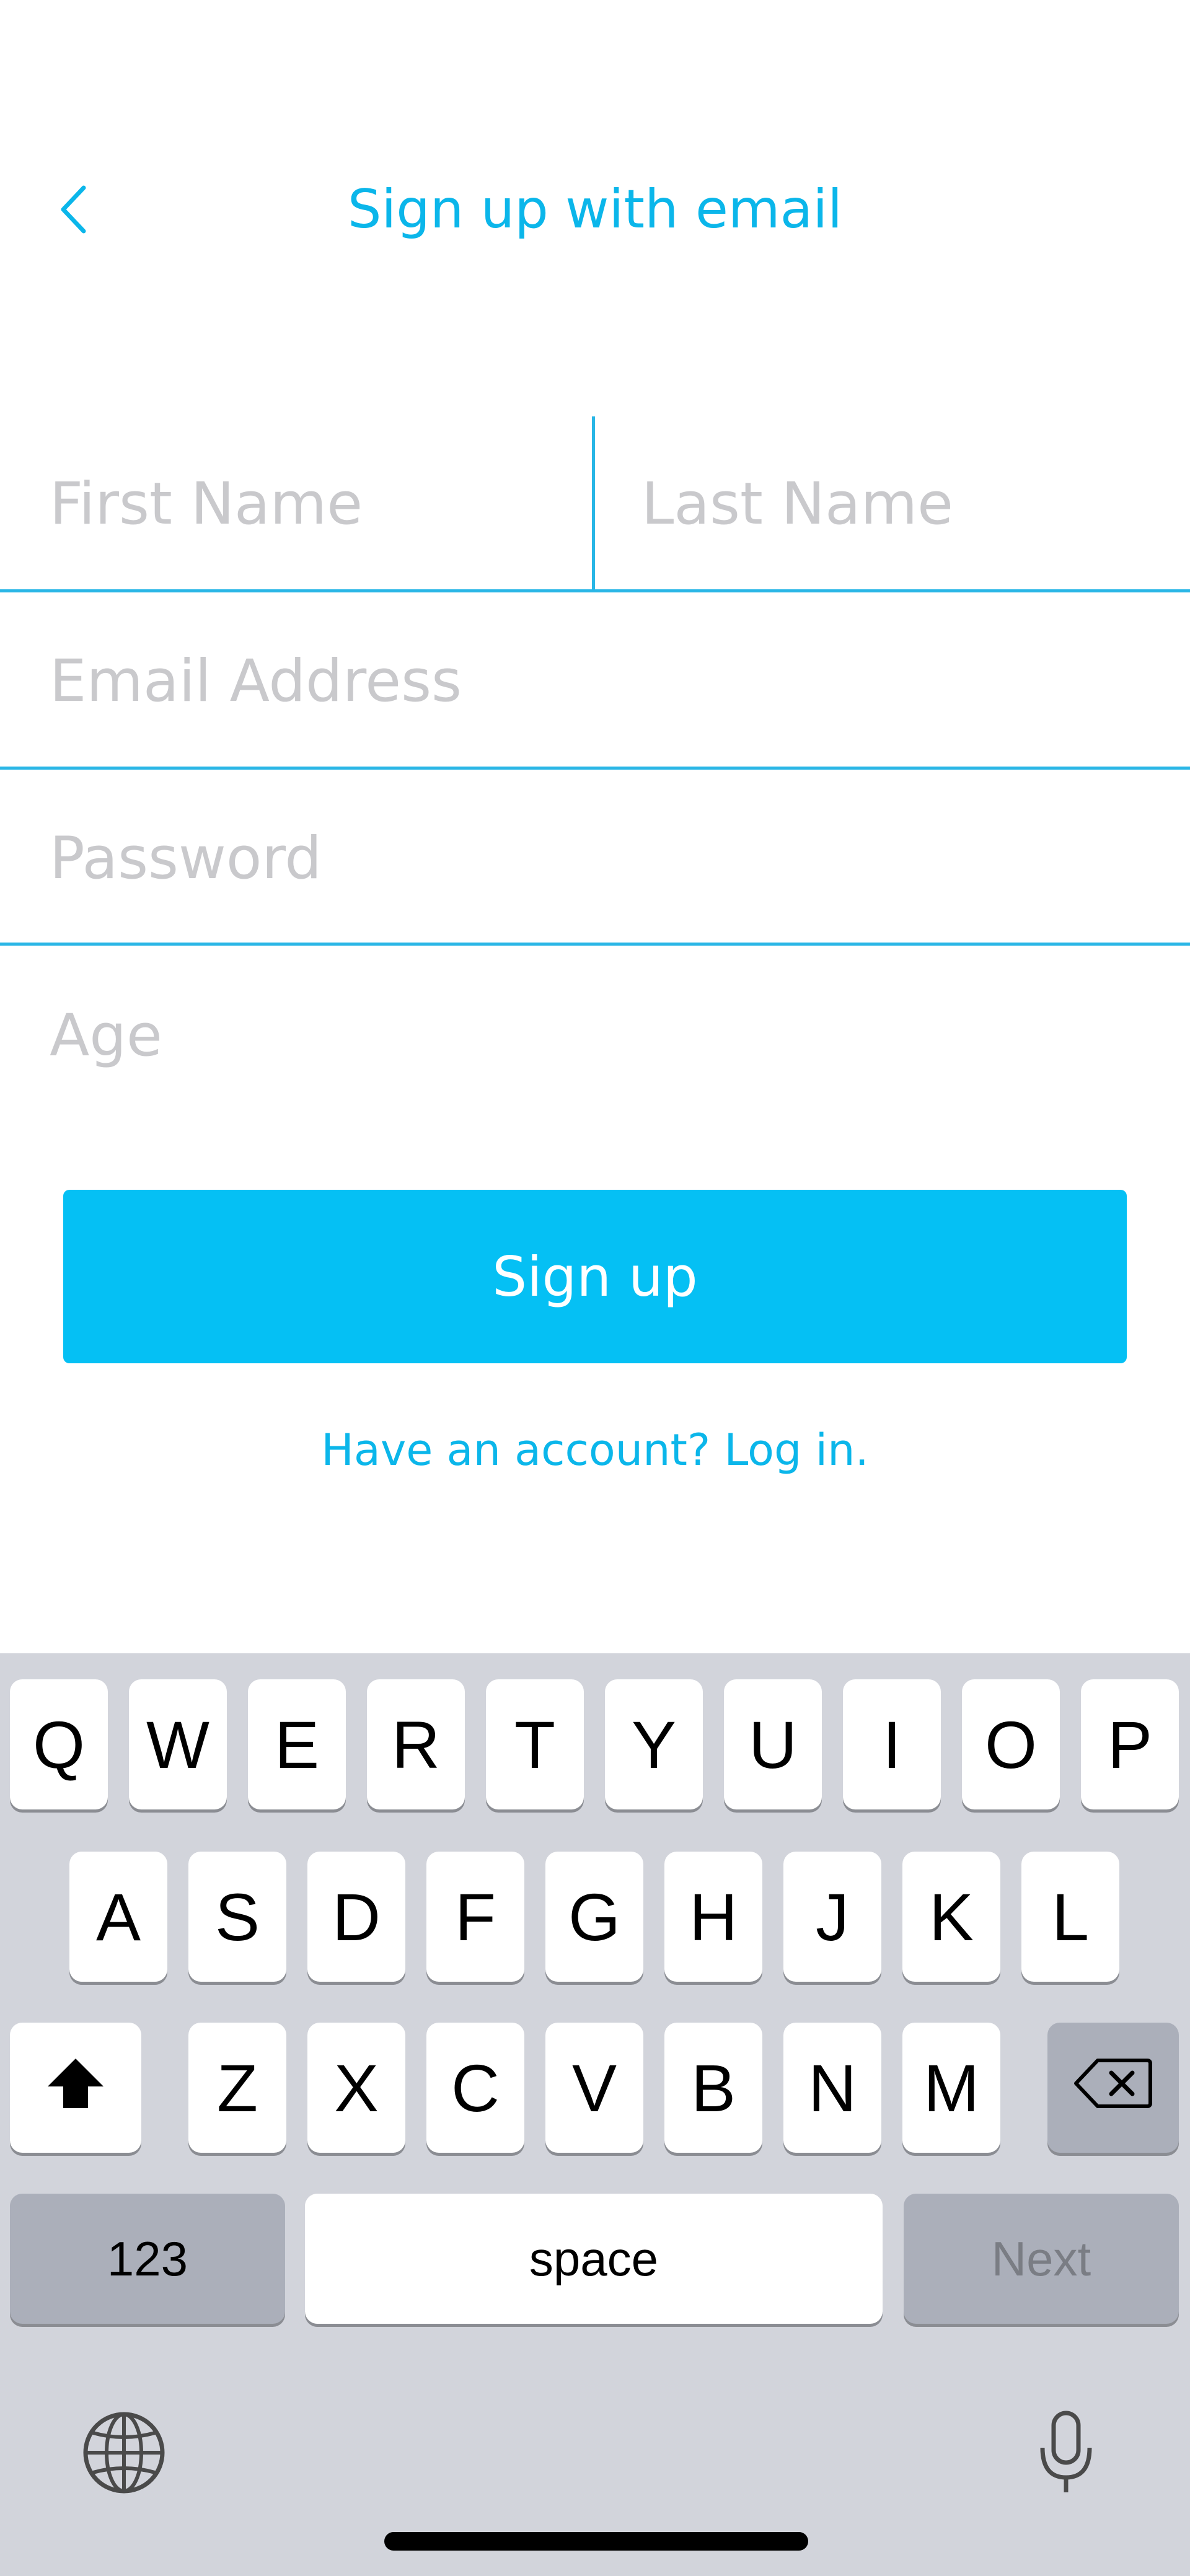  What do you see at coordinates (178, 1744) in the screenshot?
I see `key-w: W` at bounding box center [178, 1744].